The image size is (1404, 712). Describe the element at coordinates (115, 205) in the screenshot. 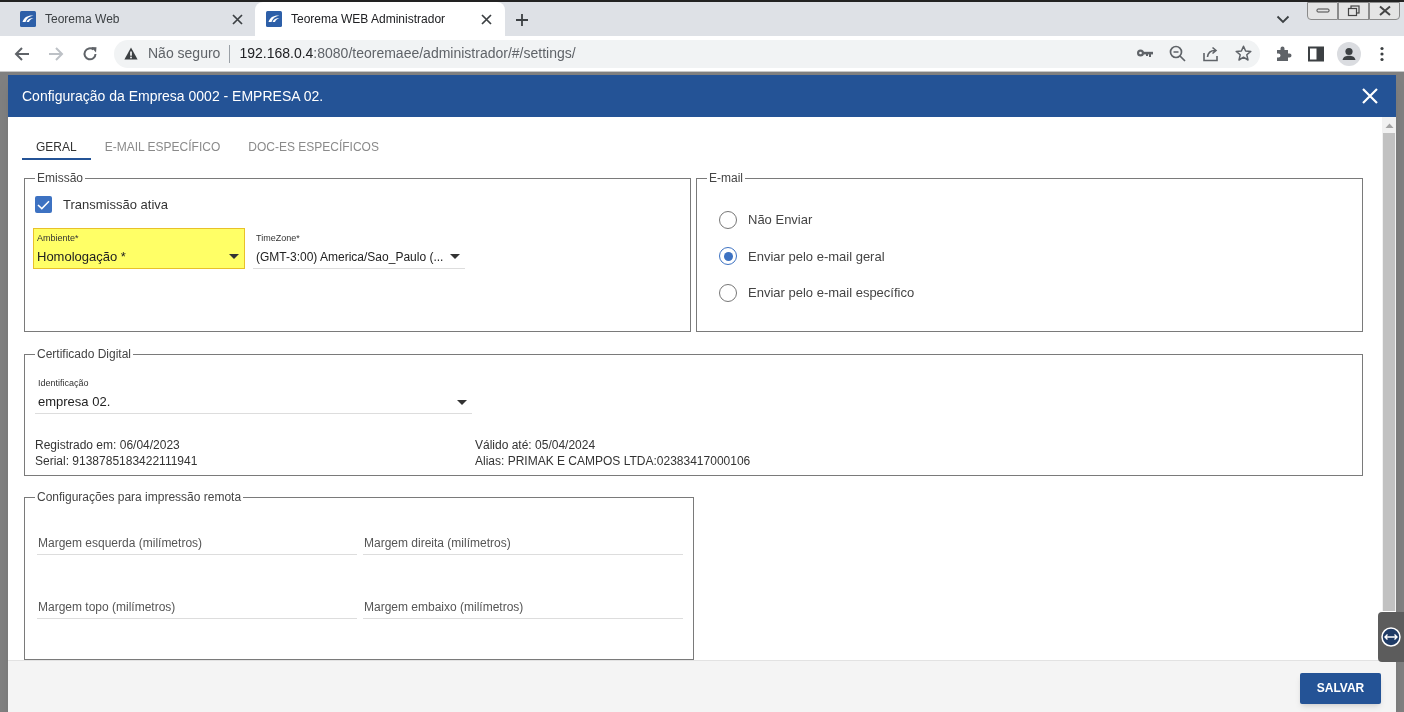

I see `checkbox-label: Transmissão ativa` at that location.